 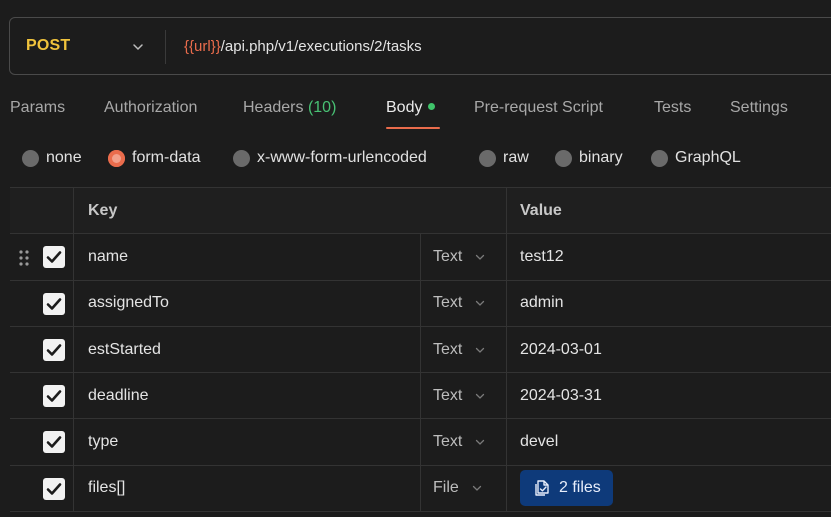 I want to click on url-path: /api.php/v1/executions/2/tasks, so click(x=321, y=46).